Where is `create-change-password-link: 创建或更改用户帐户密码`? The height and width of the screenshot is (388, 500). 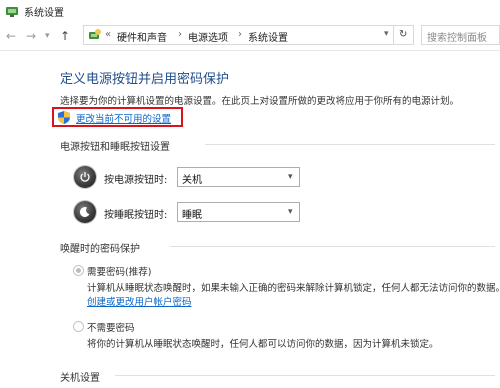
create-change-password-link: 创建或更改用户帐户密码 is located at coordinates (139, 301).